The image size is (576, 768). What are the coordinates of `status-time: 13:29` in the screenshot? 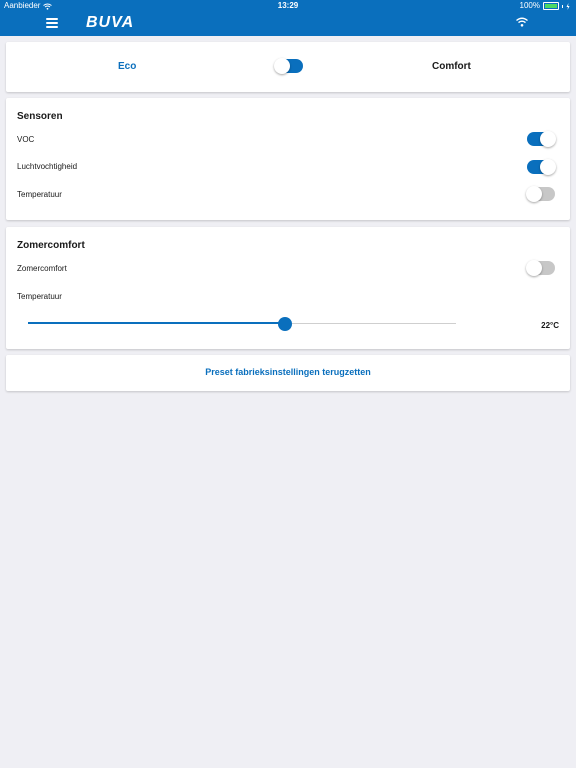 It's located at (288, 5).